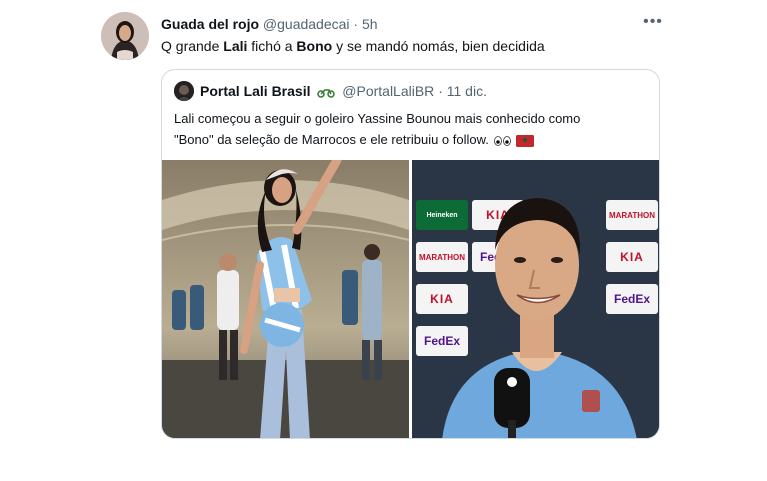 This screenshot has width=767, height=481. What do you see at coordinates (306, 24) in the screenshot?
I see `author-handle: @guadadecai` at bounding box center [306, 24].